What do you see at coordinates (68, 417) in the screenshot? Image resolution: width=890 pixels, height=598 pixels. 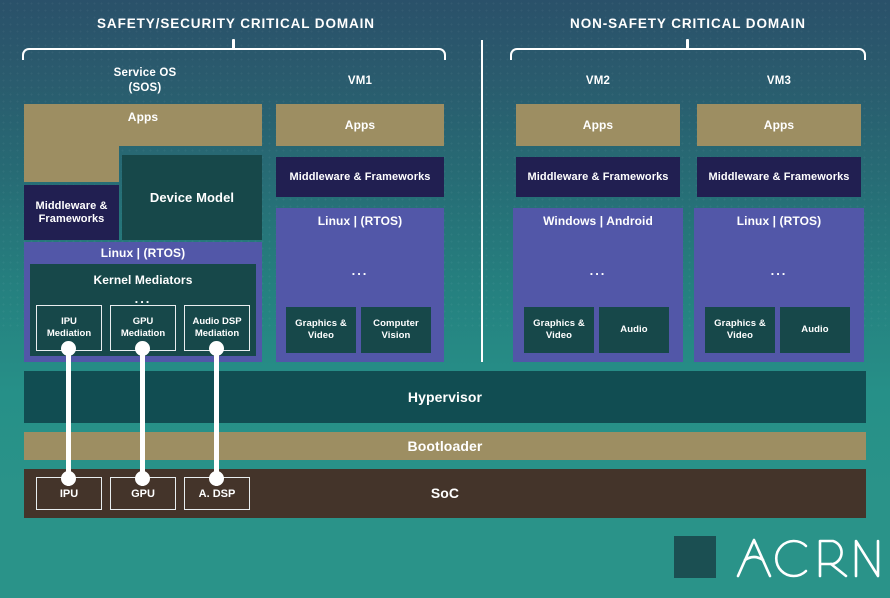 I see `connector-line-ipu` at bounding box center [68, 417].